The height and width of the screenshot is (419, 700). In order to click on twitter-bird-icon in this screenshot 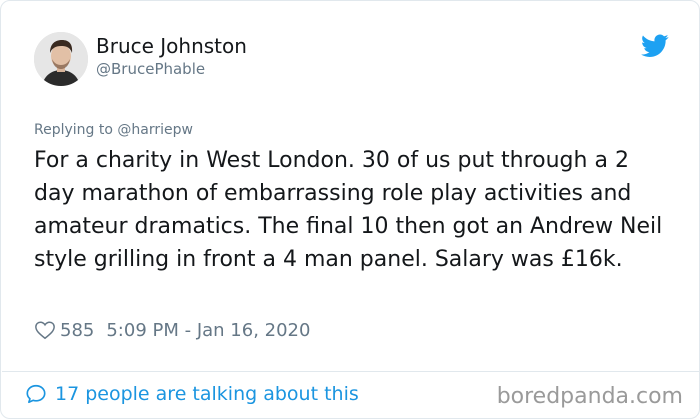, I will do `click(655, 46)`.